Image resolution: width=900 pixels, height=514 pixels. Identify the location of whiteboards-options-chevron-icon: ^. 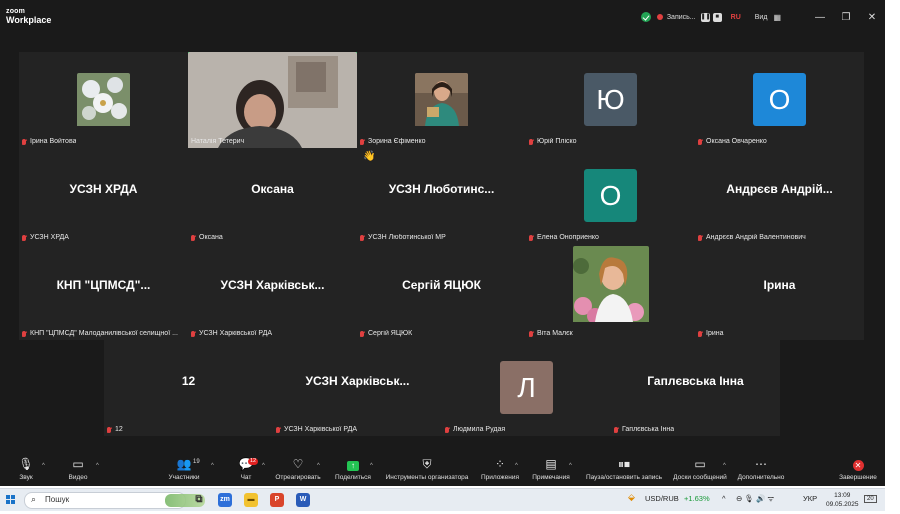
(724, 466).